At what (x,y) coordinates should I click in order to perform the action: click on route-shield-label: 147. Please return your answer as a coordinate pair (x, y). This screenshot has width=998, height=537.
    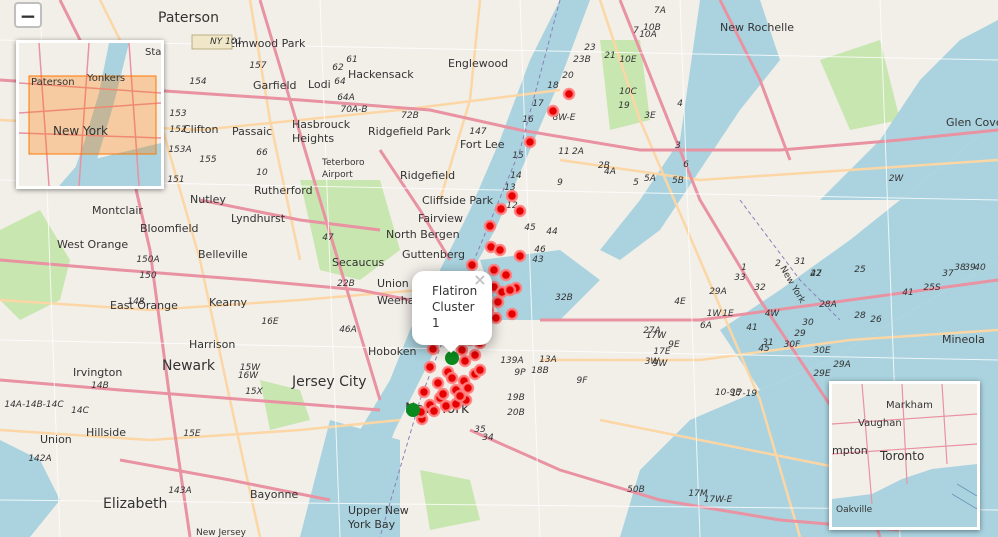
    Looking at the image, I should click on (477, 132).